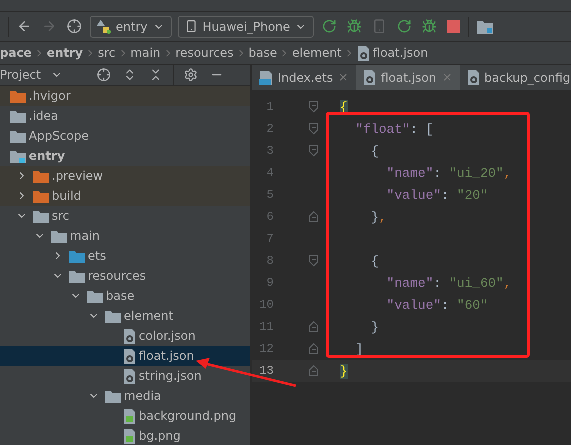 The width and height of the screenshot is (571, 445). I want to click on line-number: 1, so click(270, 107).